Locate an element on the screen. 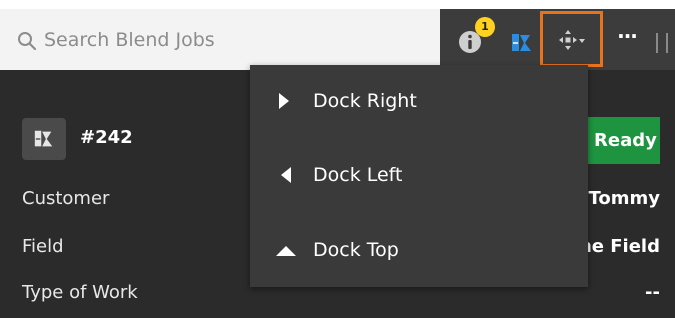 The width and height of the screenshot is (675, 318). customer-value: Tommy is located at coordinates (624, 198).